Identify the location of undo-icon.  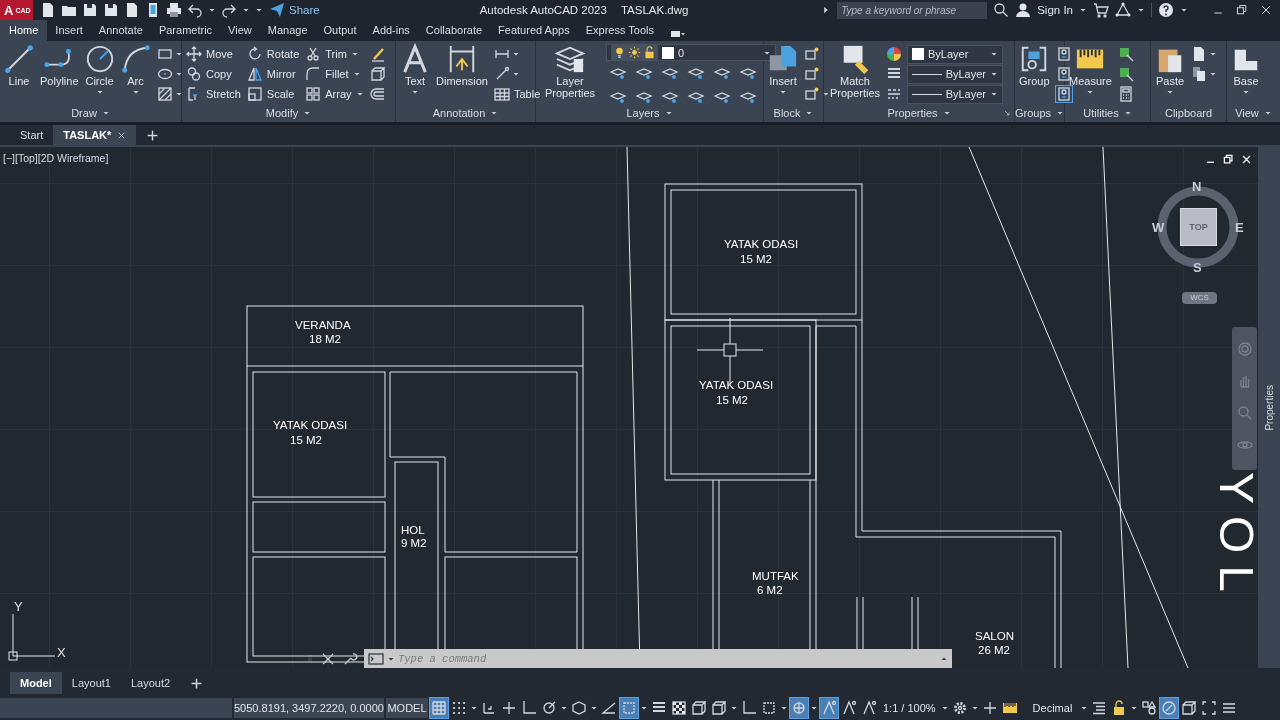
(195, 10).